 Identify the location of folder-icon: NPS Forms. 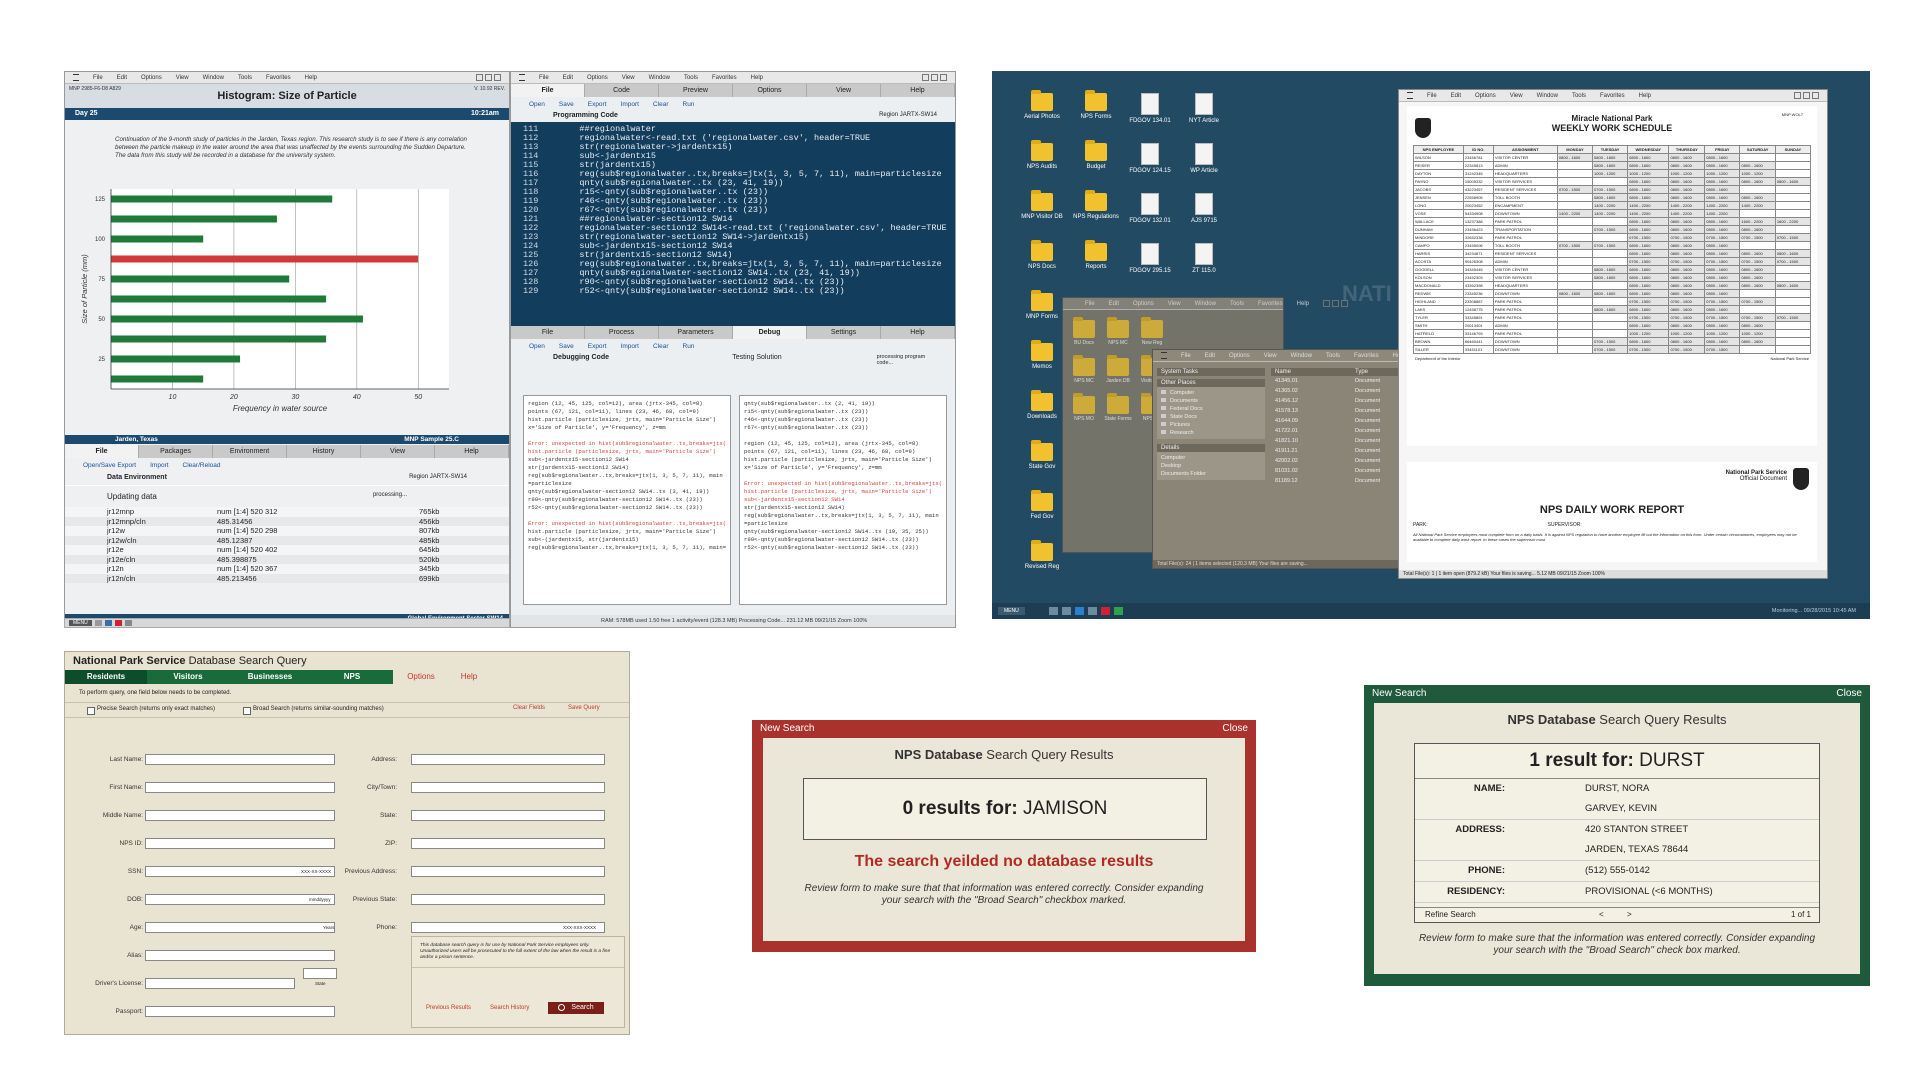
(1096, 105).